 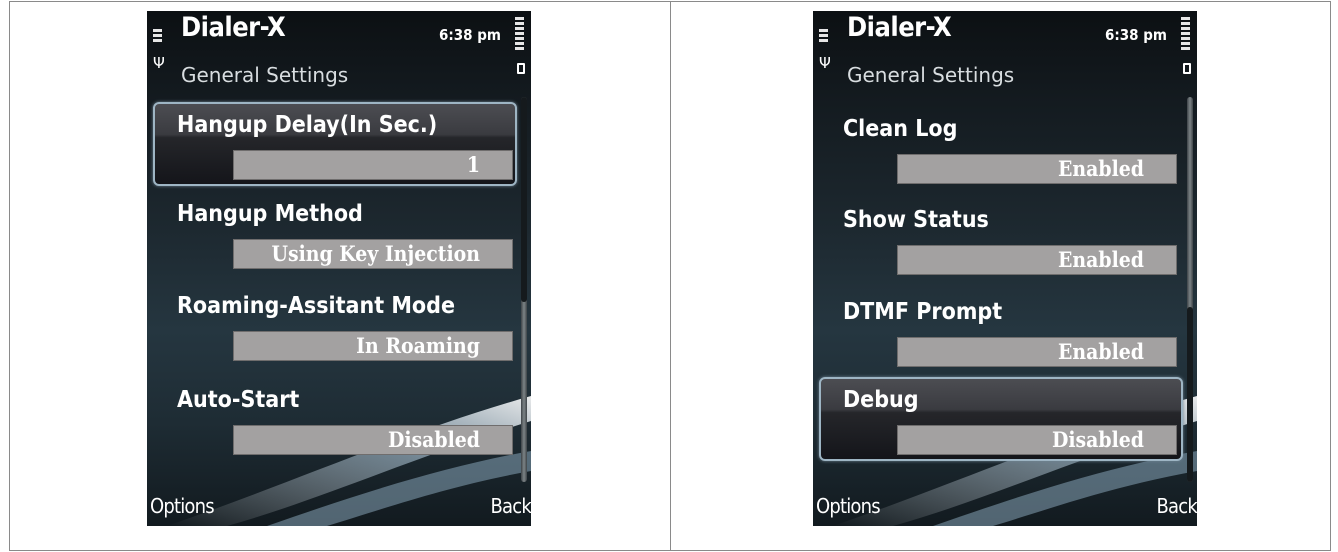 I want to click on setting-label: Debug, so click(x=881, y=400).